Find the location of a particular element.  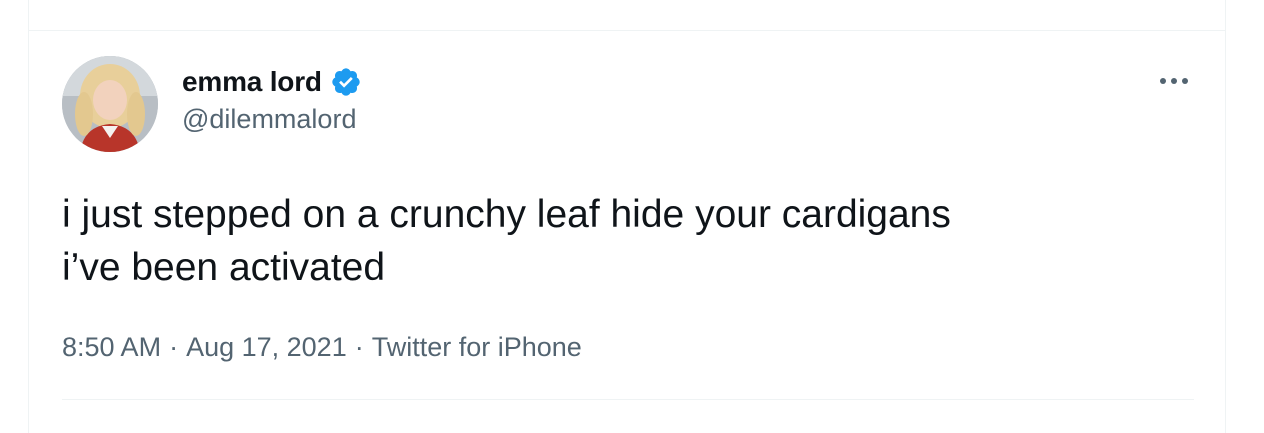

avatar-photo-icon is located at coordinates (110, 104).